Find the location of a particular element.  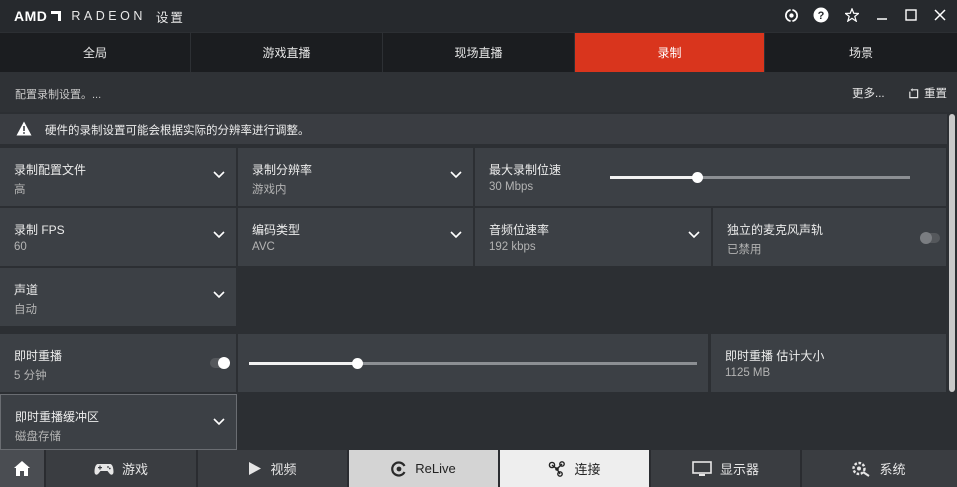

favorite-icon is located at coordinates (852, 15).